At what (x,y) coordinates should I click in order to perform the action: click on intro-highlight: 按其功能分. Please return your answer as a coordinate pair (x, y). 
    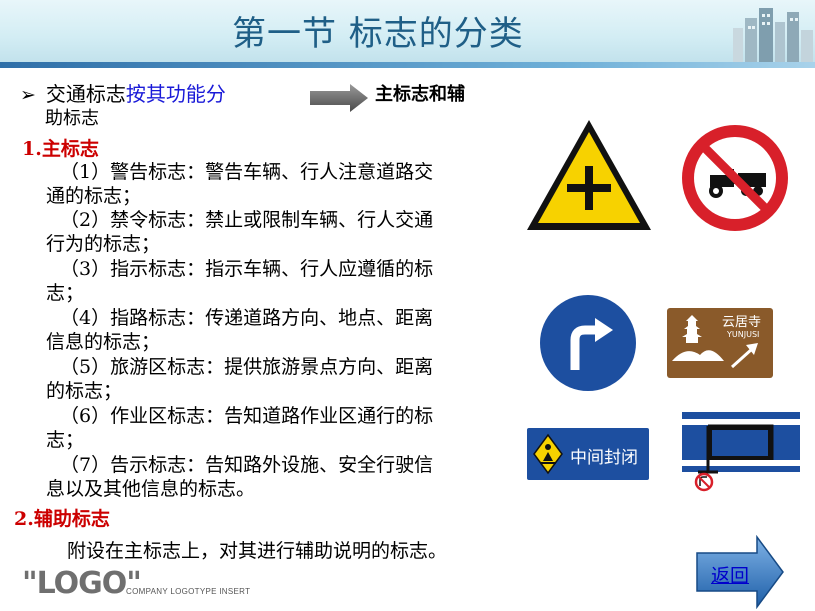
    Looking at the image, I should click on (175, 94).